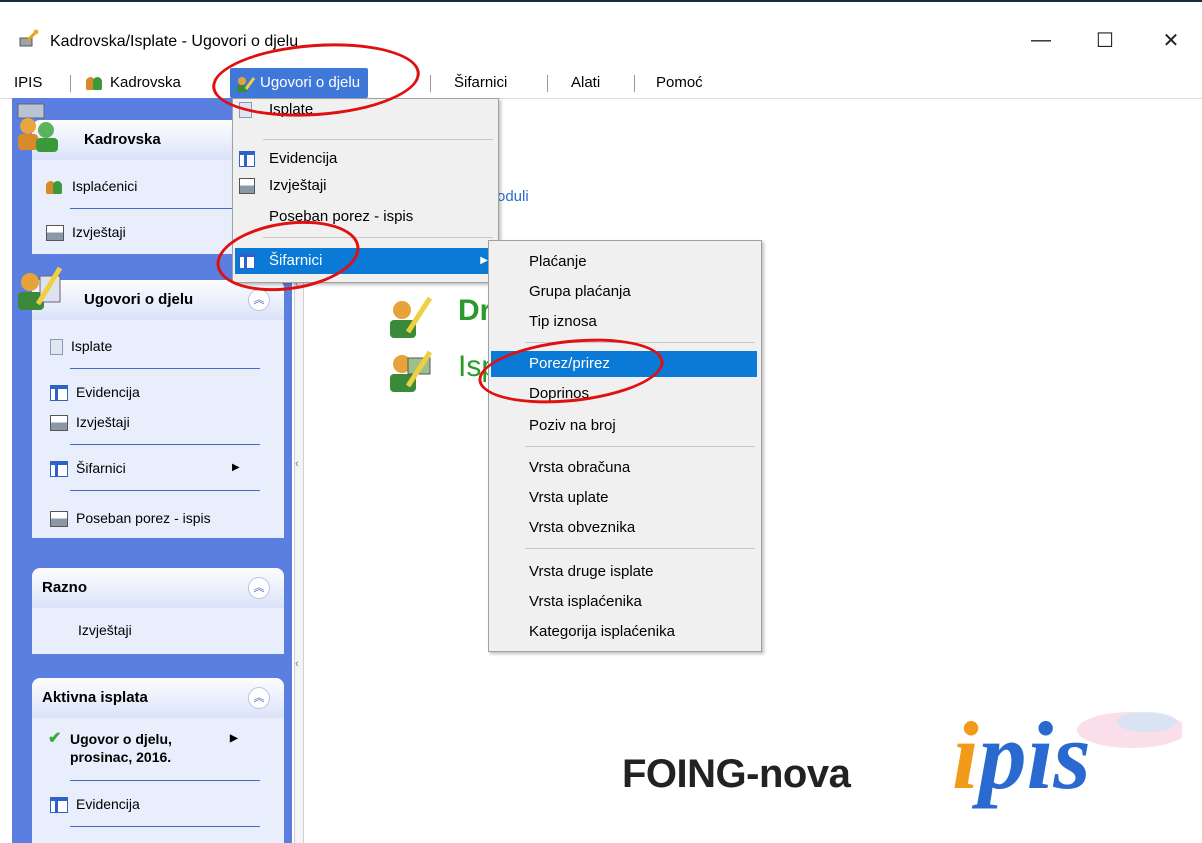 The height and width of the screenshot is (843, 1202). What do you see at coordinates (95, 697) in the screenshot?
I see `sidebar-header-label: Aktivna isplata` at bounding box center [95, 697].